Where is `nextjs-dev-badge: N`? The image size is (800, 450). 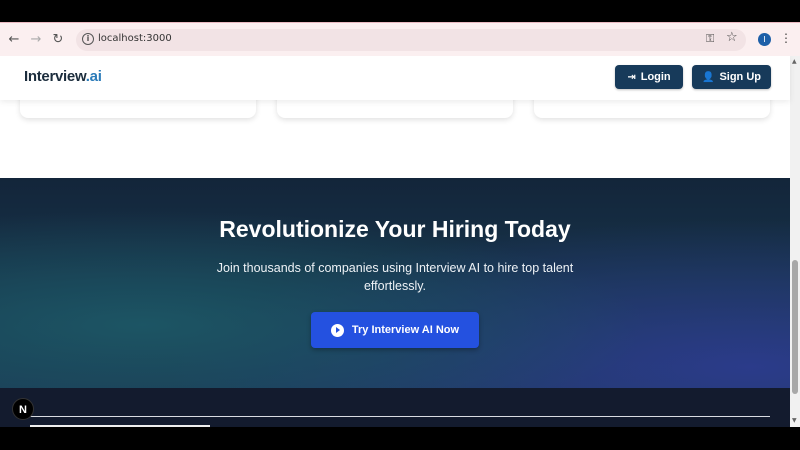
nextjs-dev-badge: N is located at coordinates (23, 409).